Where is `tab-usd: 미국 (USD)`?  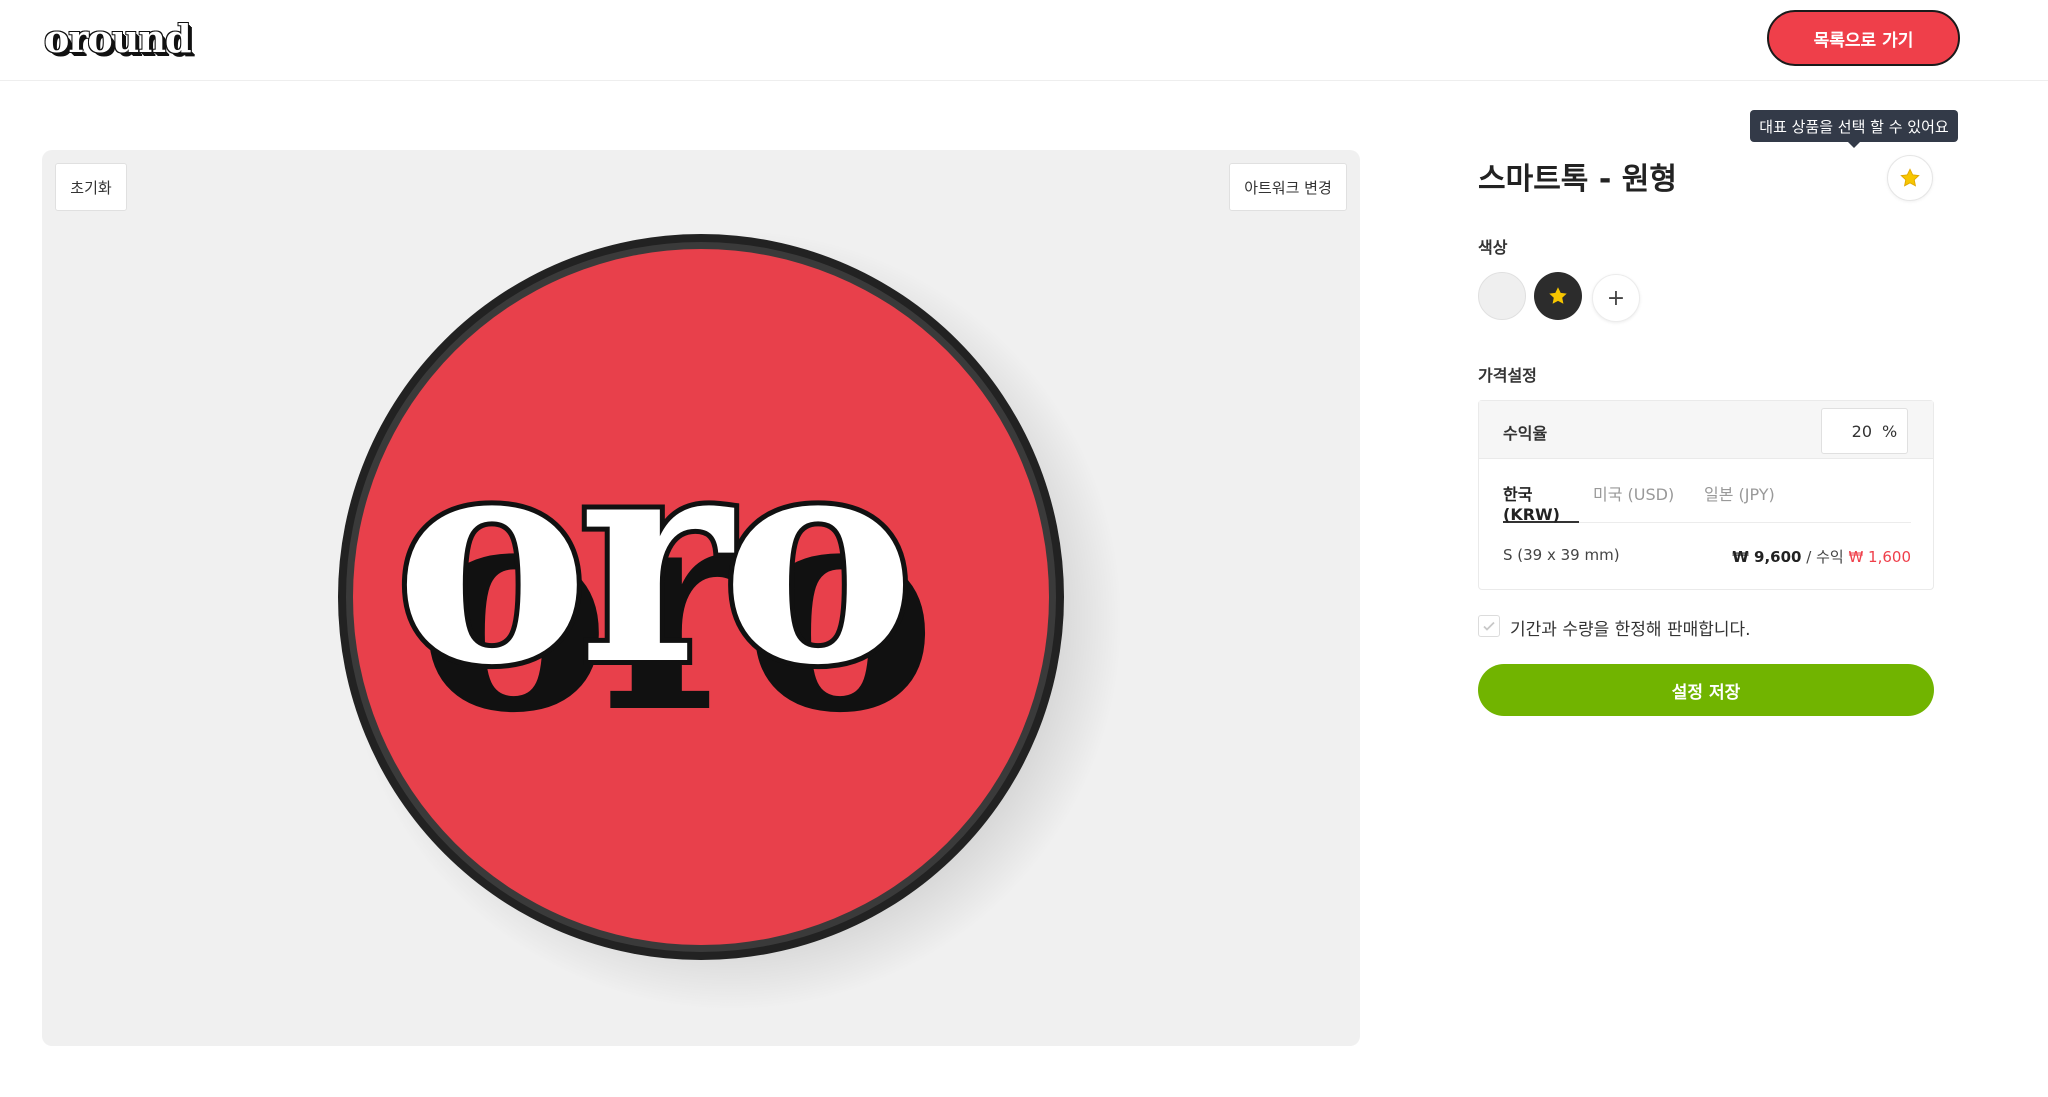
tab-usd: 미국 (USD) is located at coordinates (1633, 502).